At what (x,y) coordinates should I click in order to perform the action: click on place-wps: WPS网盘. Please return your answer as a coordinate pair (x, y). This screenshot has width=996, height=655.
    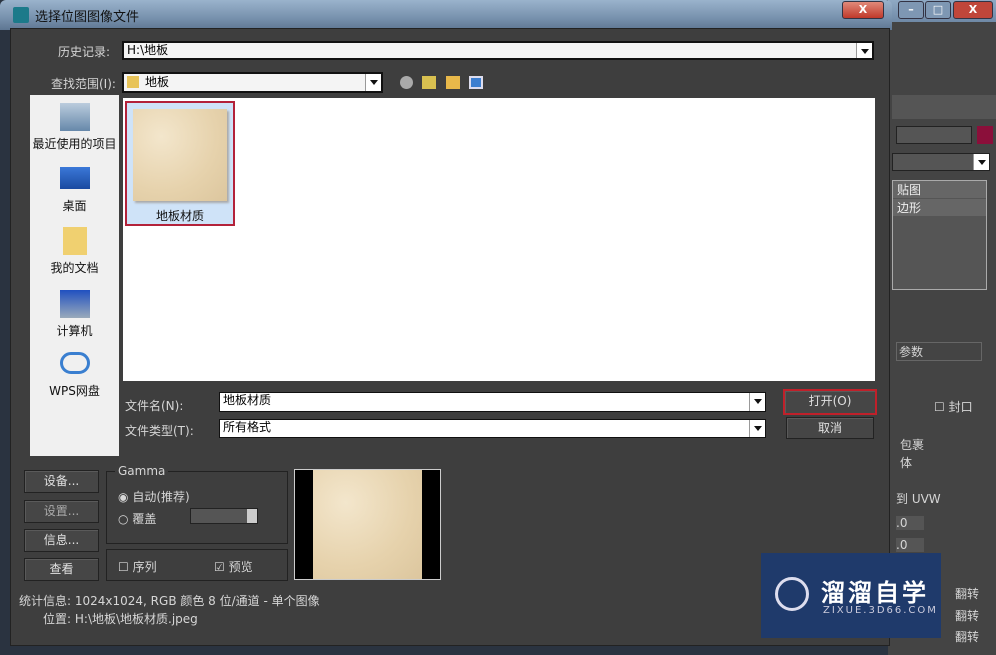
    Looking at the image, I should click on (74, 375).